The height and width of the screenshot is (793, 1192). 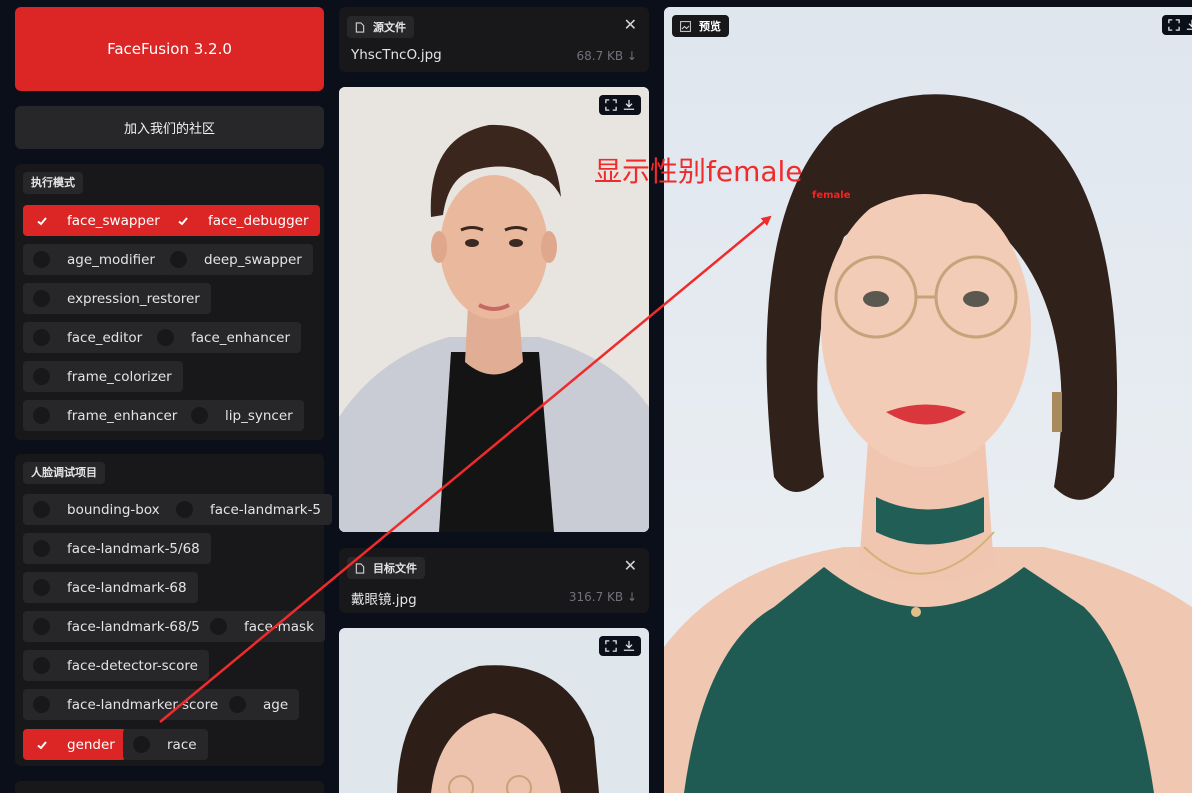 I want to click on processor-lip-syncer: lip_syncer, so click(x=242, y=415).